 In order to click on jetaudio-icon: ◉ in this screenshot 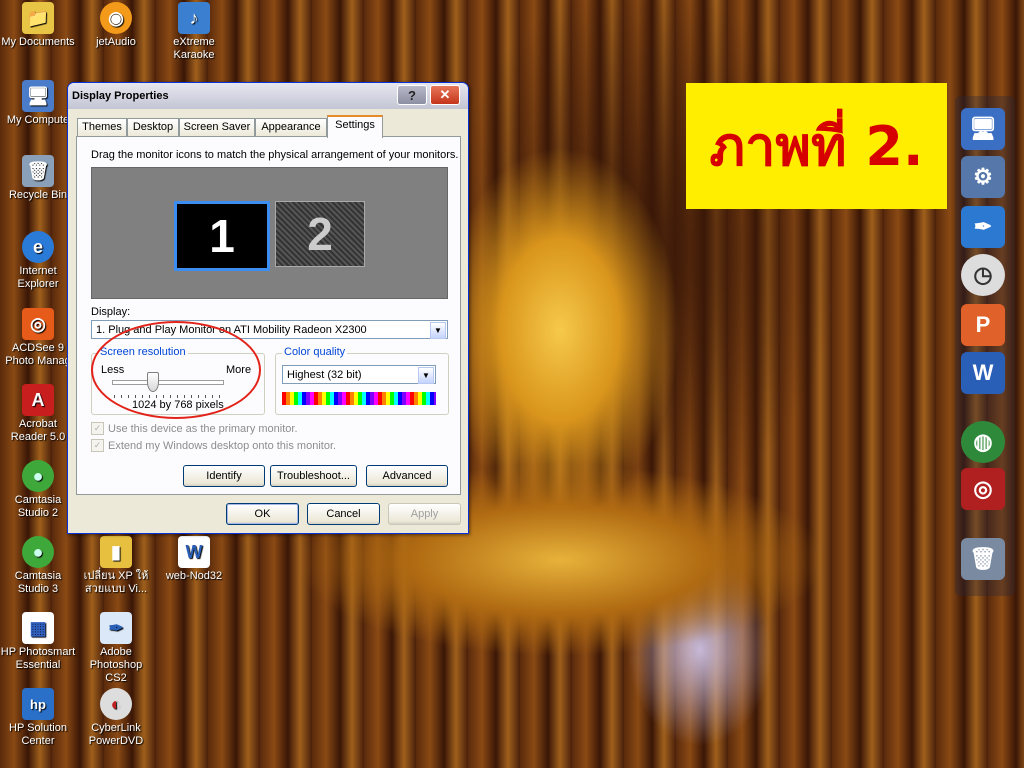, I will do `click(116, 18)`.